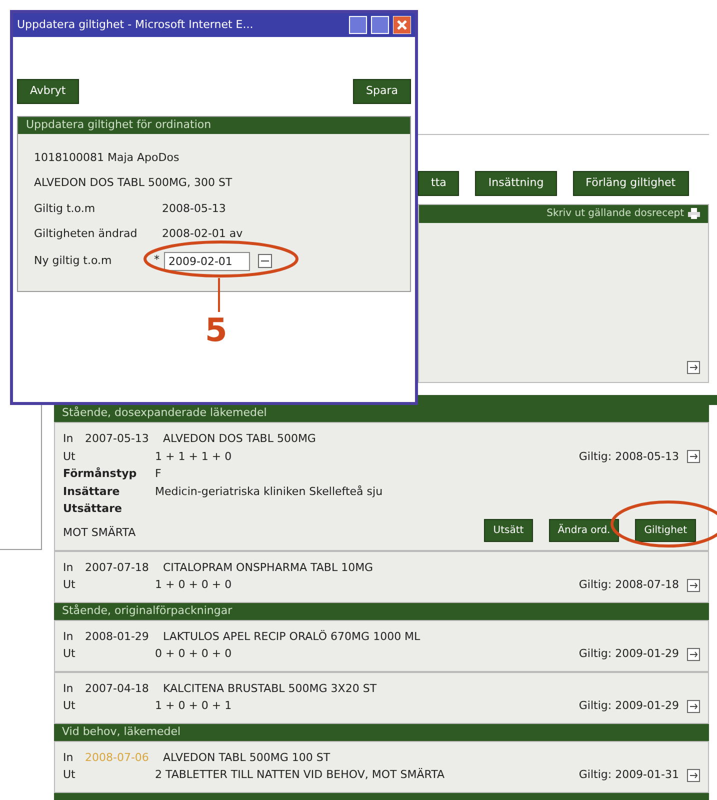 Image resolution: width=717 pixels, height=800 pixels. I want to click on drug-text: ALVEDON DOS TABL 500MG, 300 ST, so click(134, 183).